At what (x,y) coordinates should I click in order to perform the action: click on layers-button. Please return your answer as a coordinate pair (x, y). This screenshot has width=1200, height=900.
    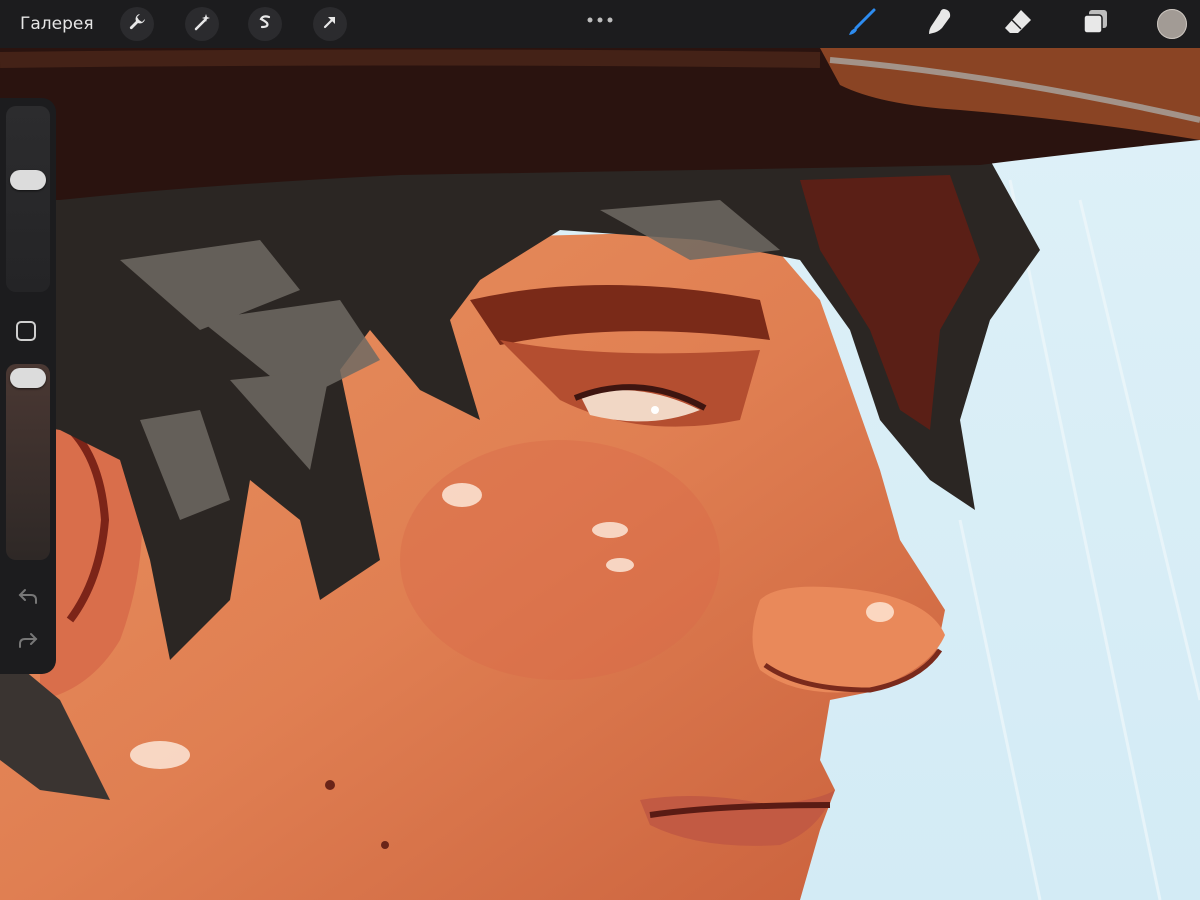
    Looking at the image, I should click on (1096, 24).